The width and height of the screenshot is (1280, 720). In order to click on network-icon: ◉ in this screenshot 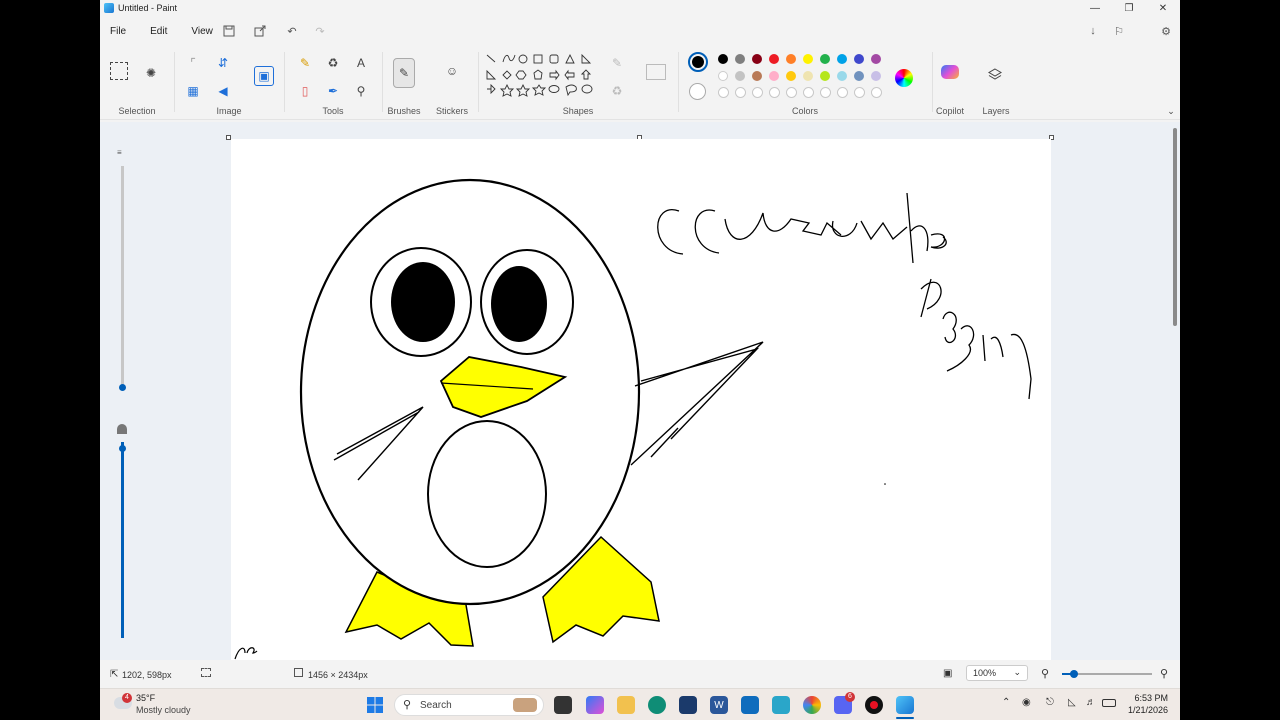, I will do `click(1026, 702)`.